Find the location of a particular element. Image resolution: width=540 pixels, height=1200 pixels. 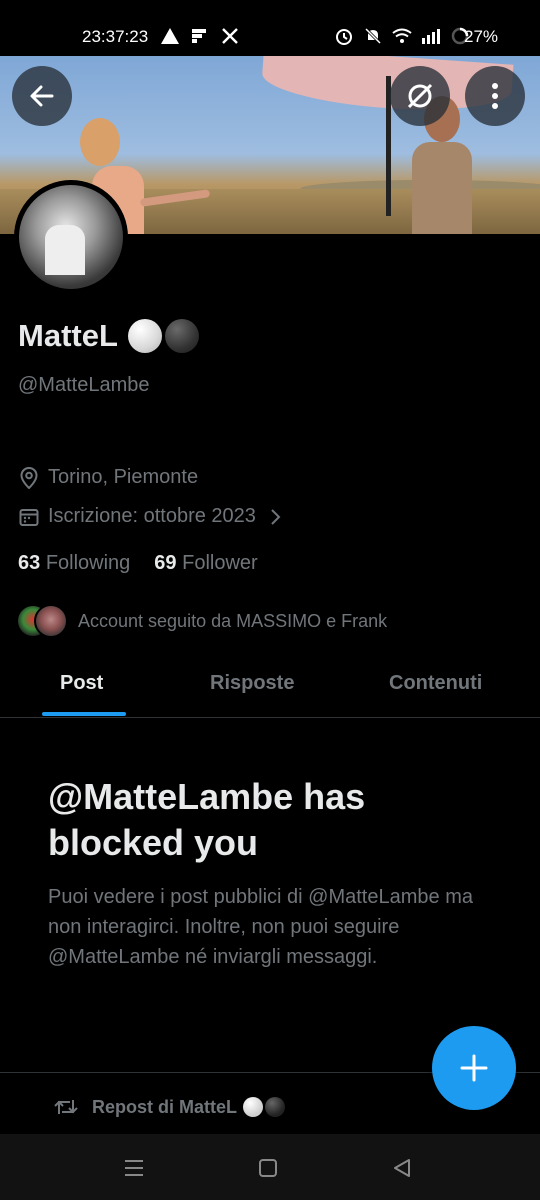

square-icon is located at coordinates (268, 1168).